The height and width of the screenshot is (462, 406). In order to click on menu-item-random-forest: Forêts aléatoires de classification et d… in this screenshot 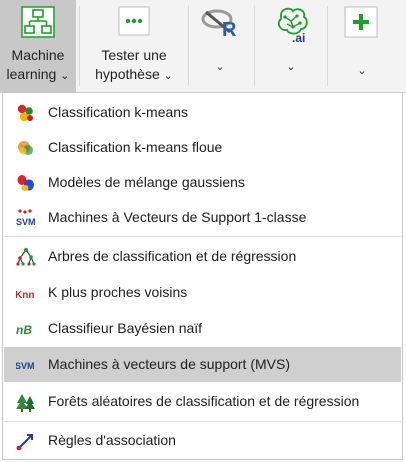, I will do `click(202, 401)`.